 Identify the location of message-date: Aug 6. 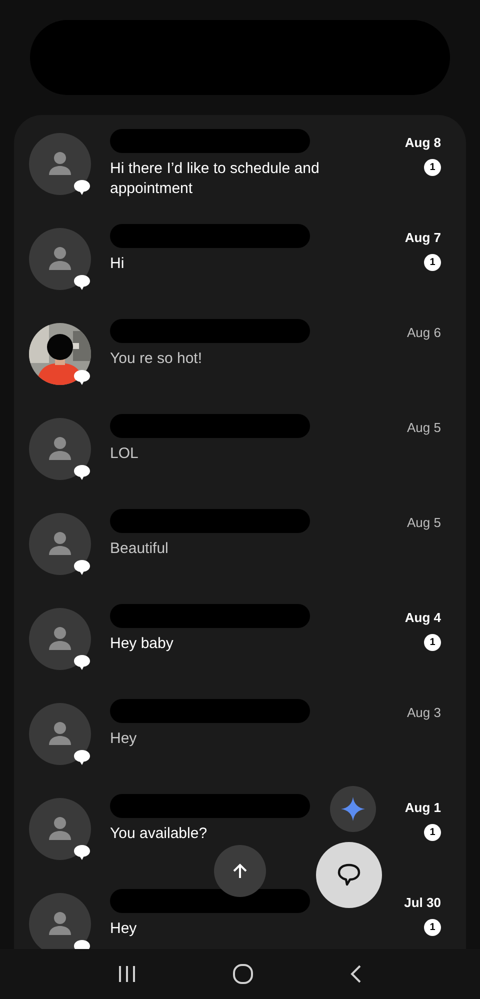
(424, 333).